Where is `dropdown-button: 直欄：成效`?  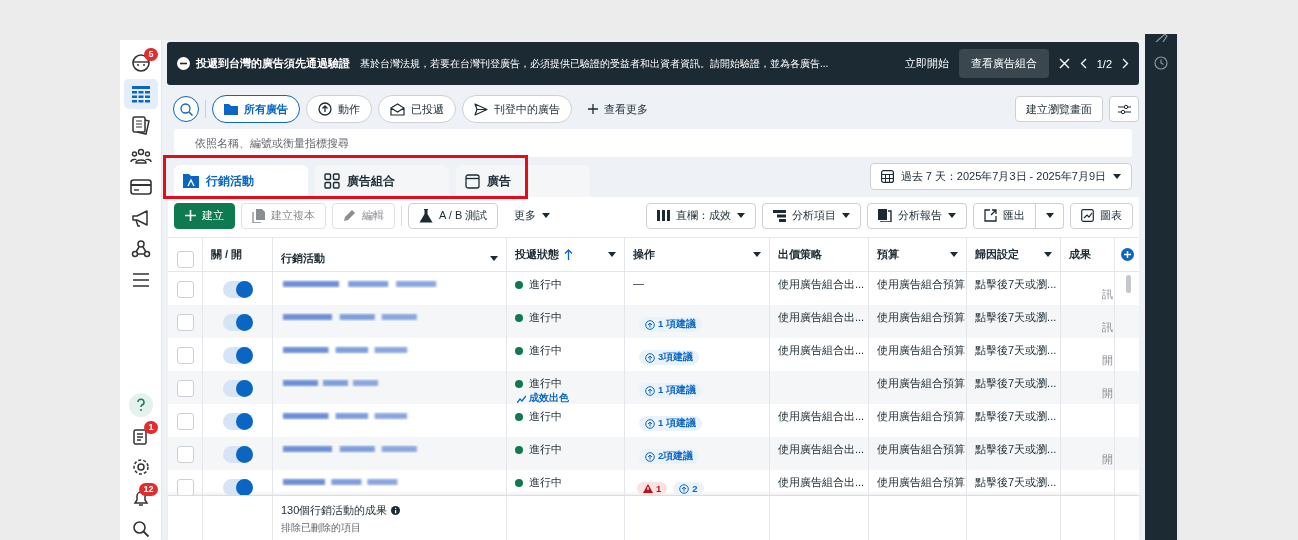 dropdown-button: 直欄：成效 is located at coordinates (701, 215).